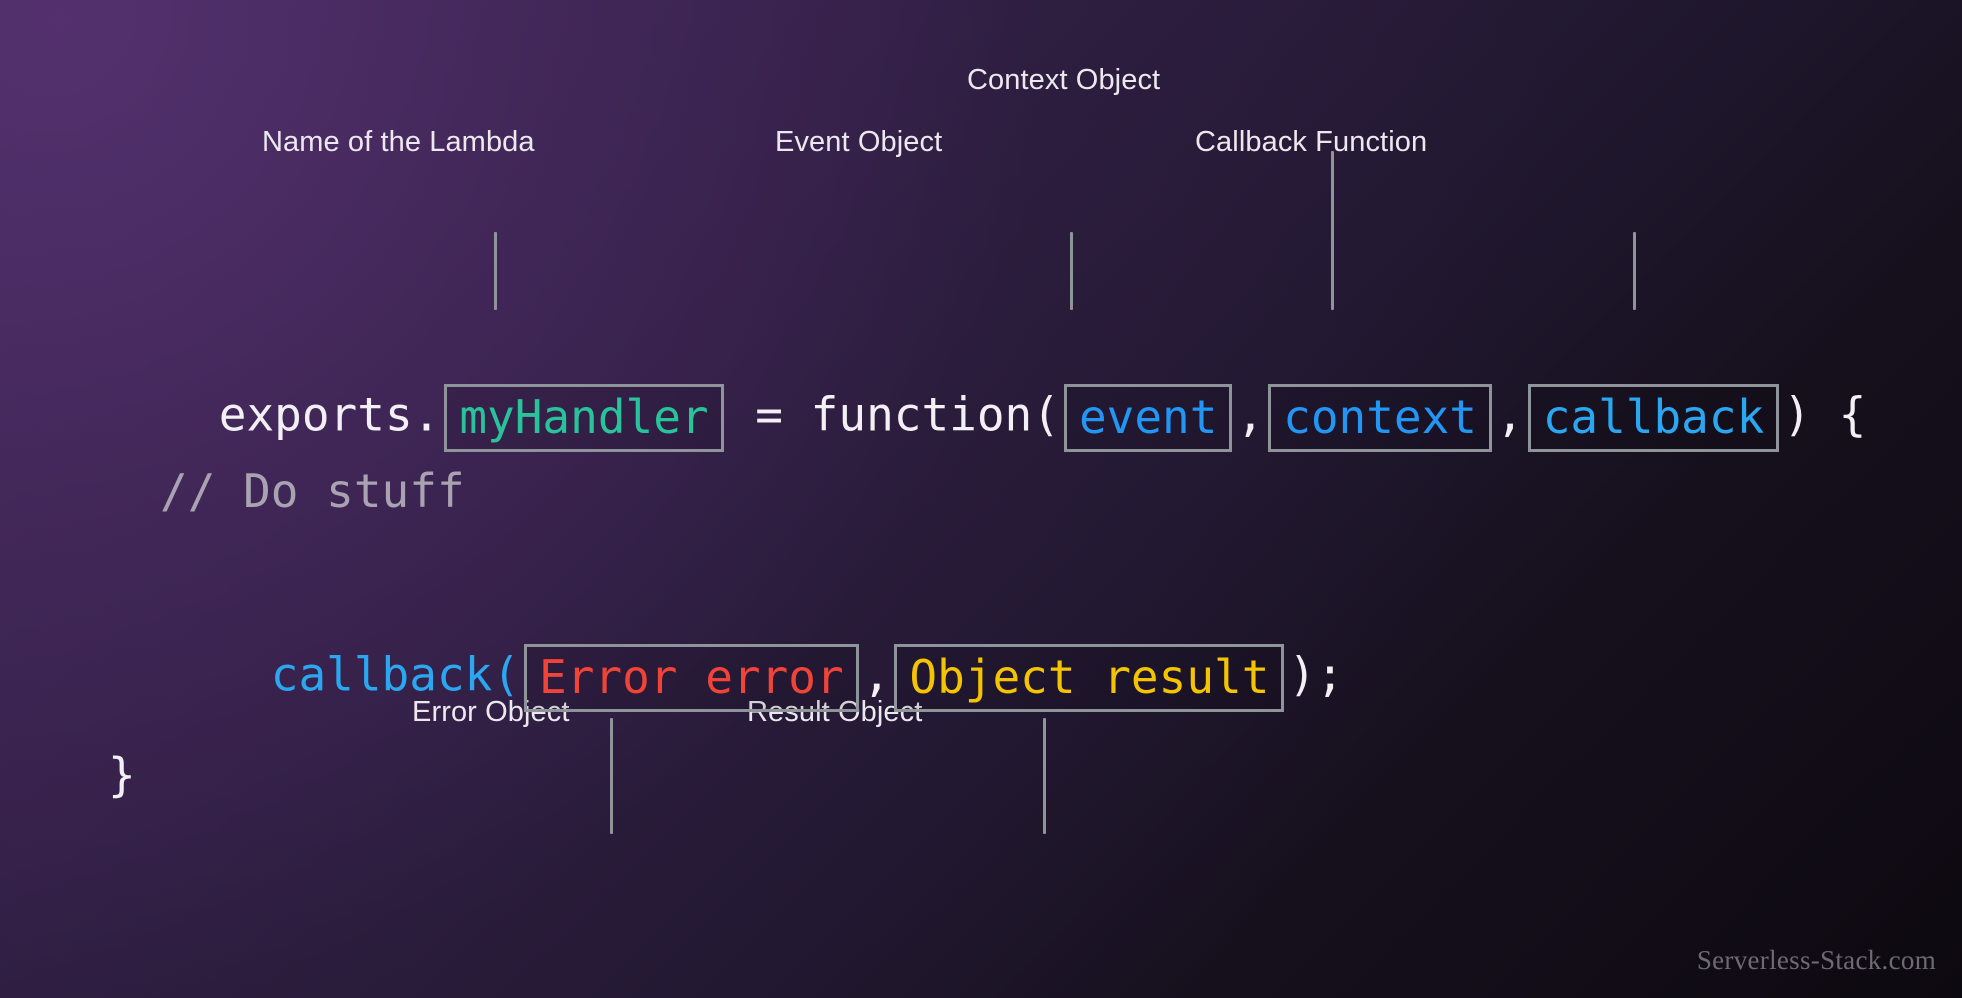 The width and height of the screenshot is (1962, 998). I want to click on code-box-param-context: context, so click(1380, 418).